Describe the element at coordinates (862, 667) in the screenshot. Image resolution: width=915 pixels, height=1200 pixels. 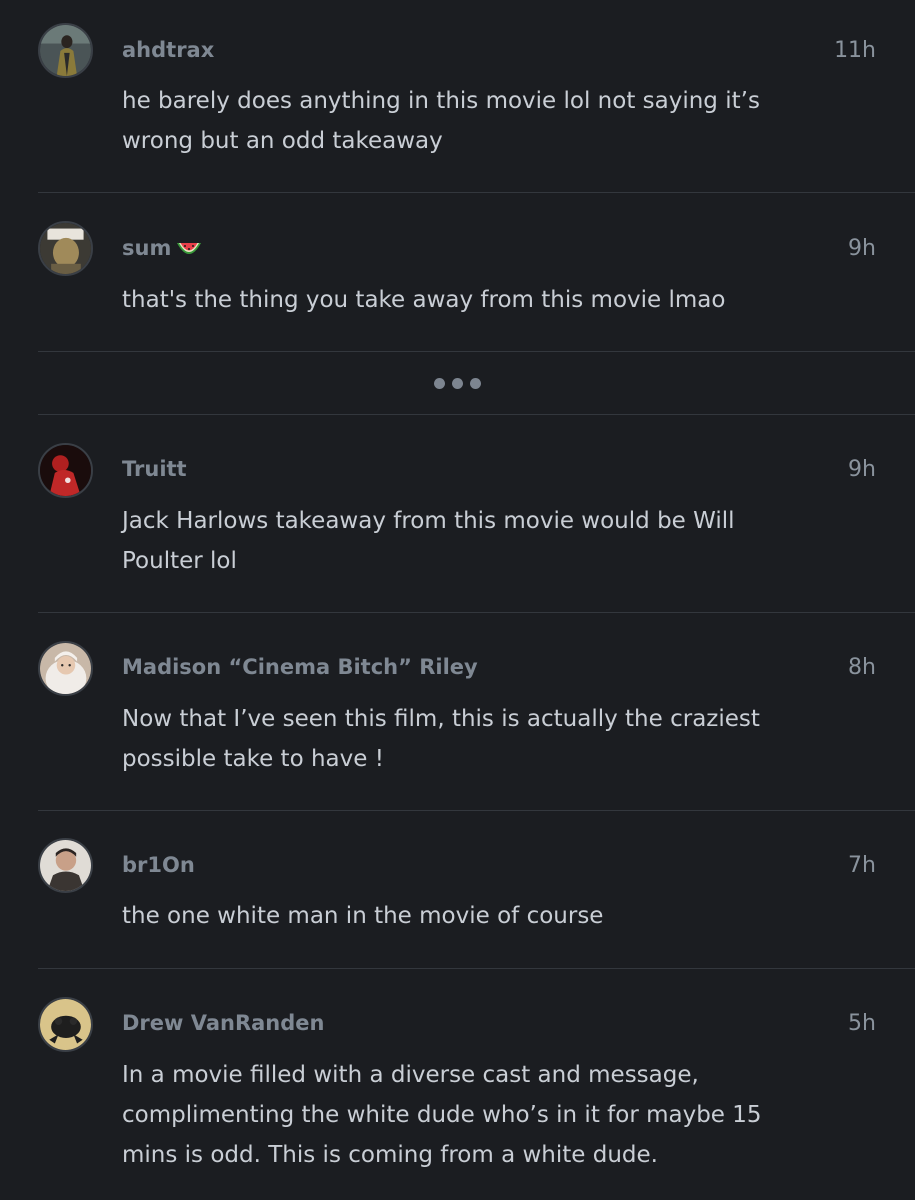
I see `timestamp: 8h` at that location.